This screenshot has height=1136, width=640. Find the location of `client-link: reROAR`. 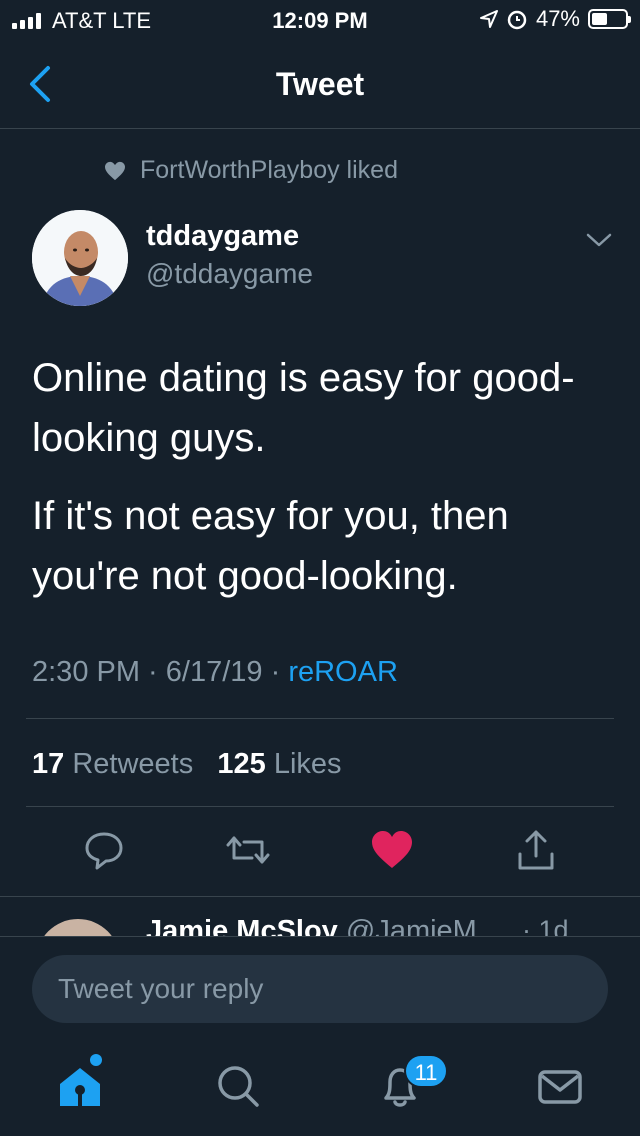

client-link: reROAR is located at coordinates (343, 672).